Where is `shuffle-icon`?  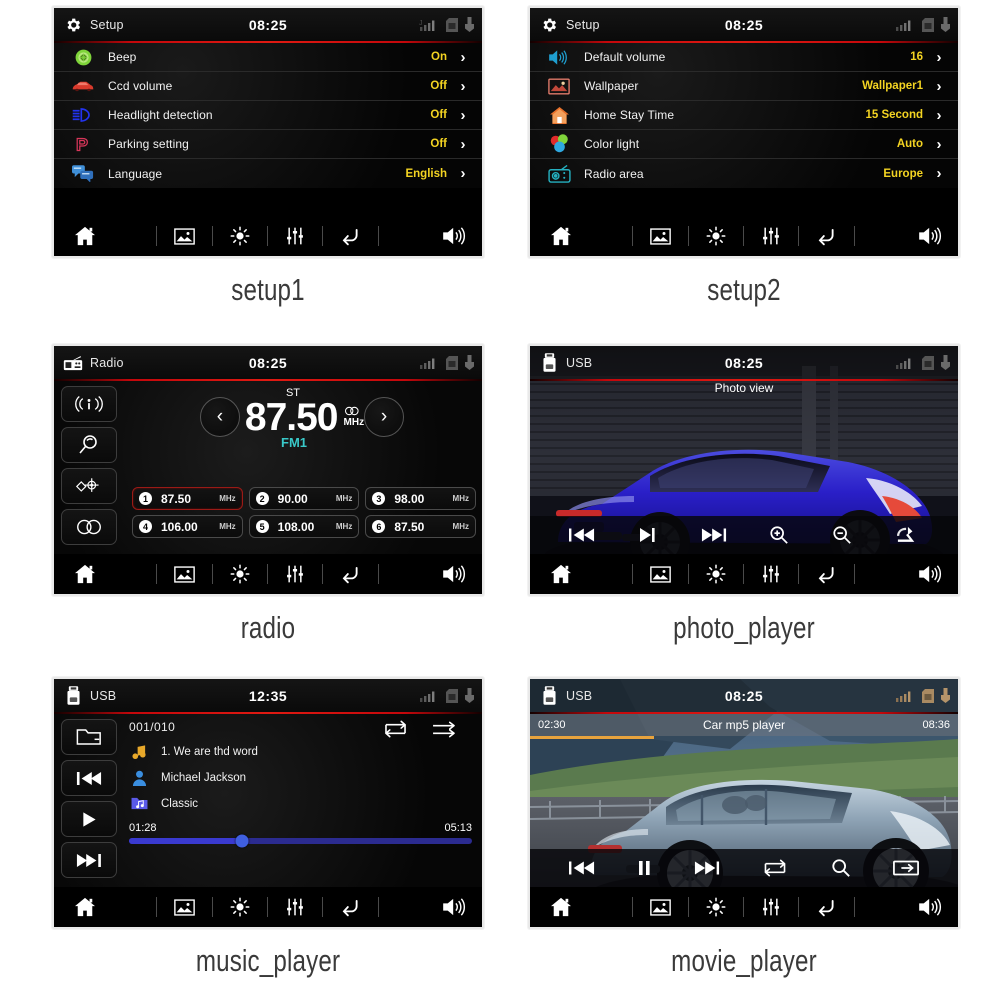 shuffle-icon is located at coordinates (444, 729).